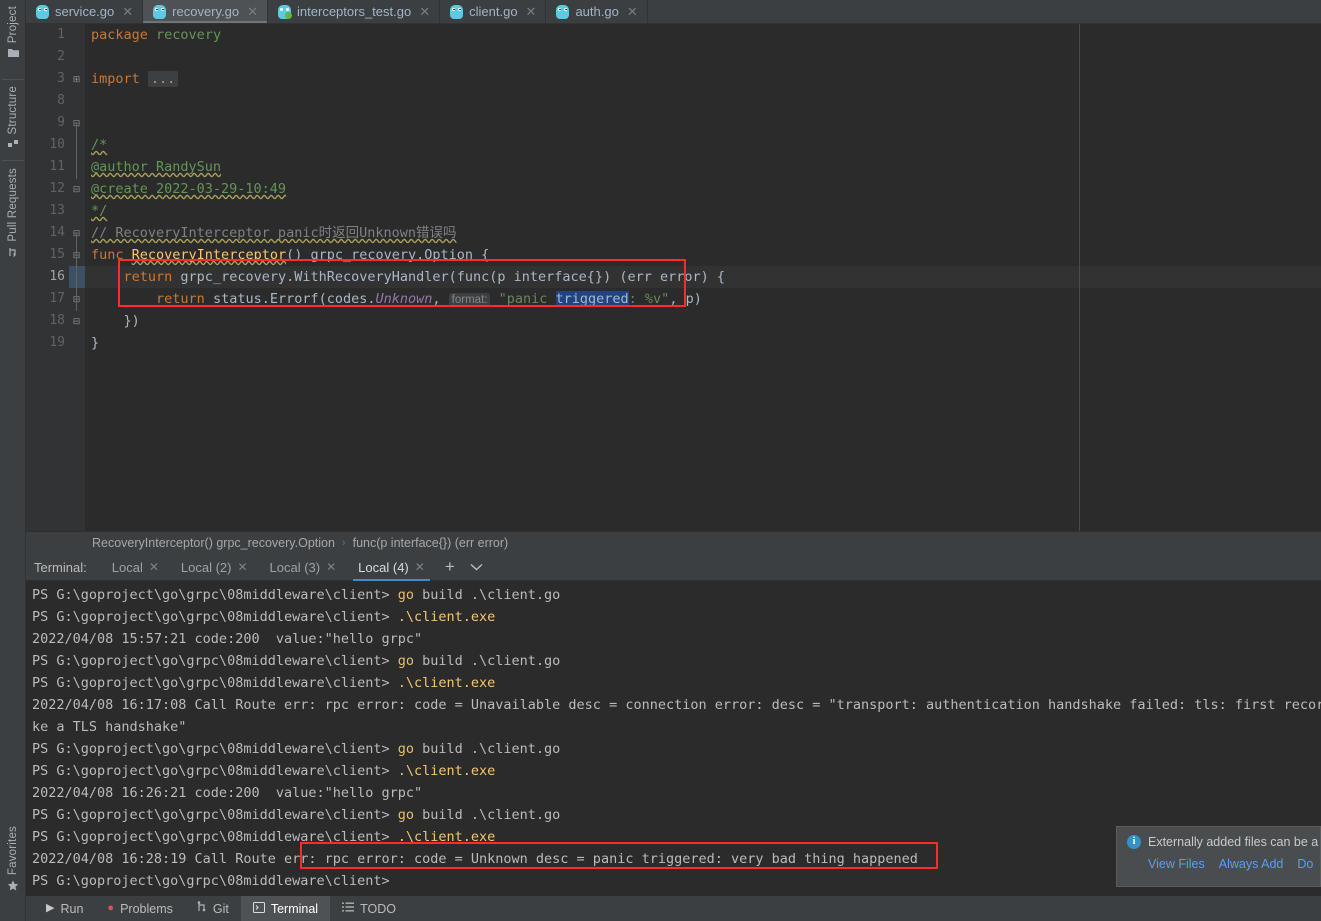  What do you see at coordinates (220, 908) in the screenshot?
I see `status-item-label: Git` at bounding box center [220, 908].